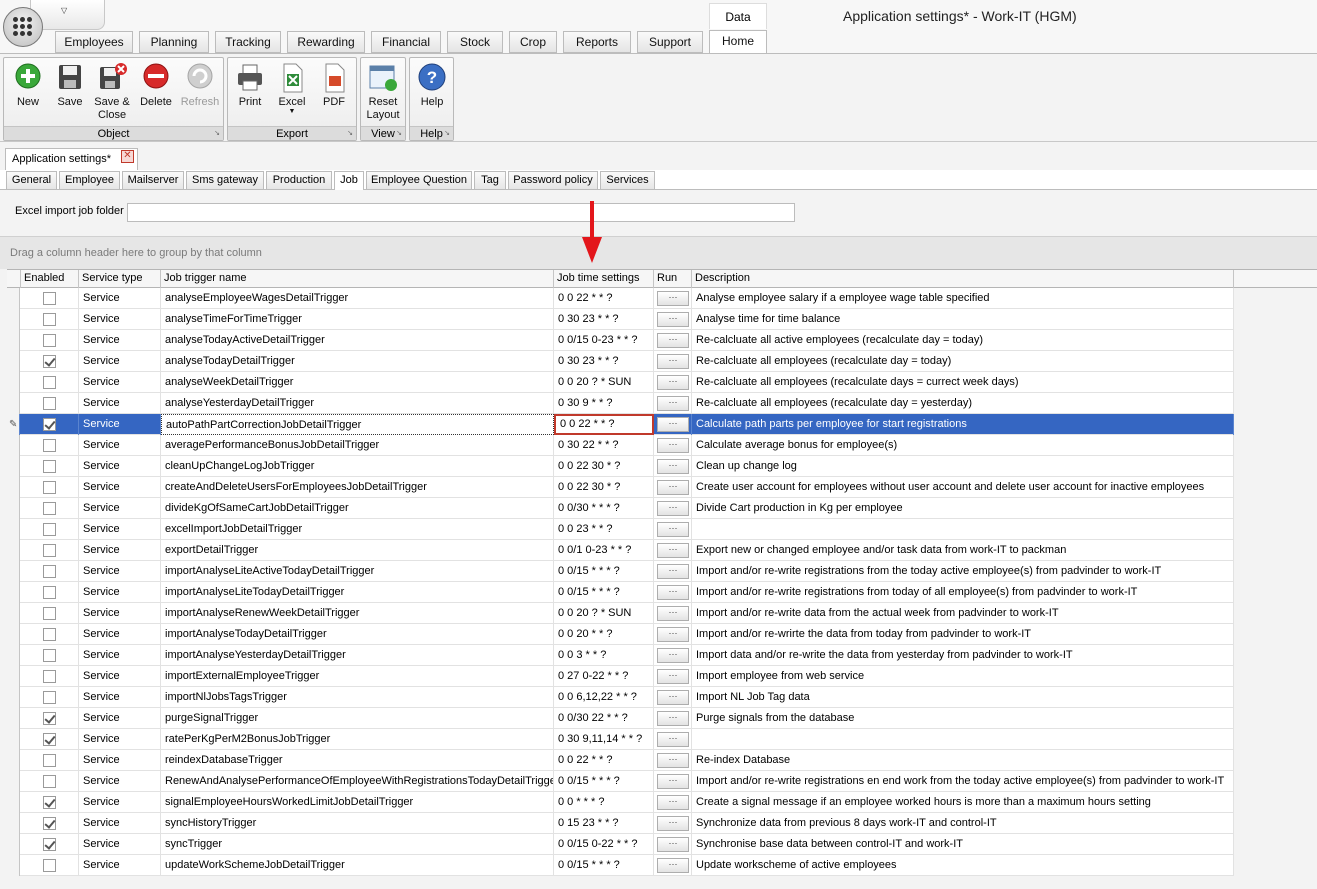  Describe the element at coordinates (357, 718) in the screenshot. I see `job-trigger-name-cell: purgeSignalTrigger` at that location.